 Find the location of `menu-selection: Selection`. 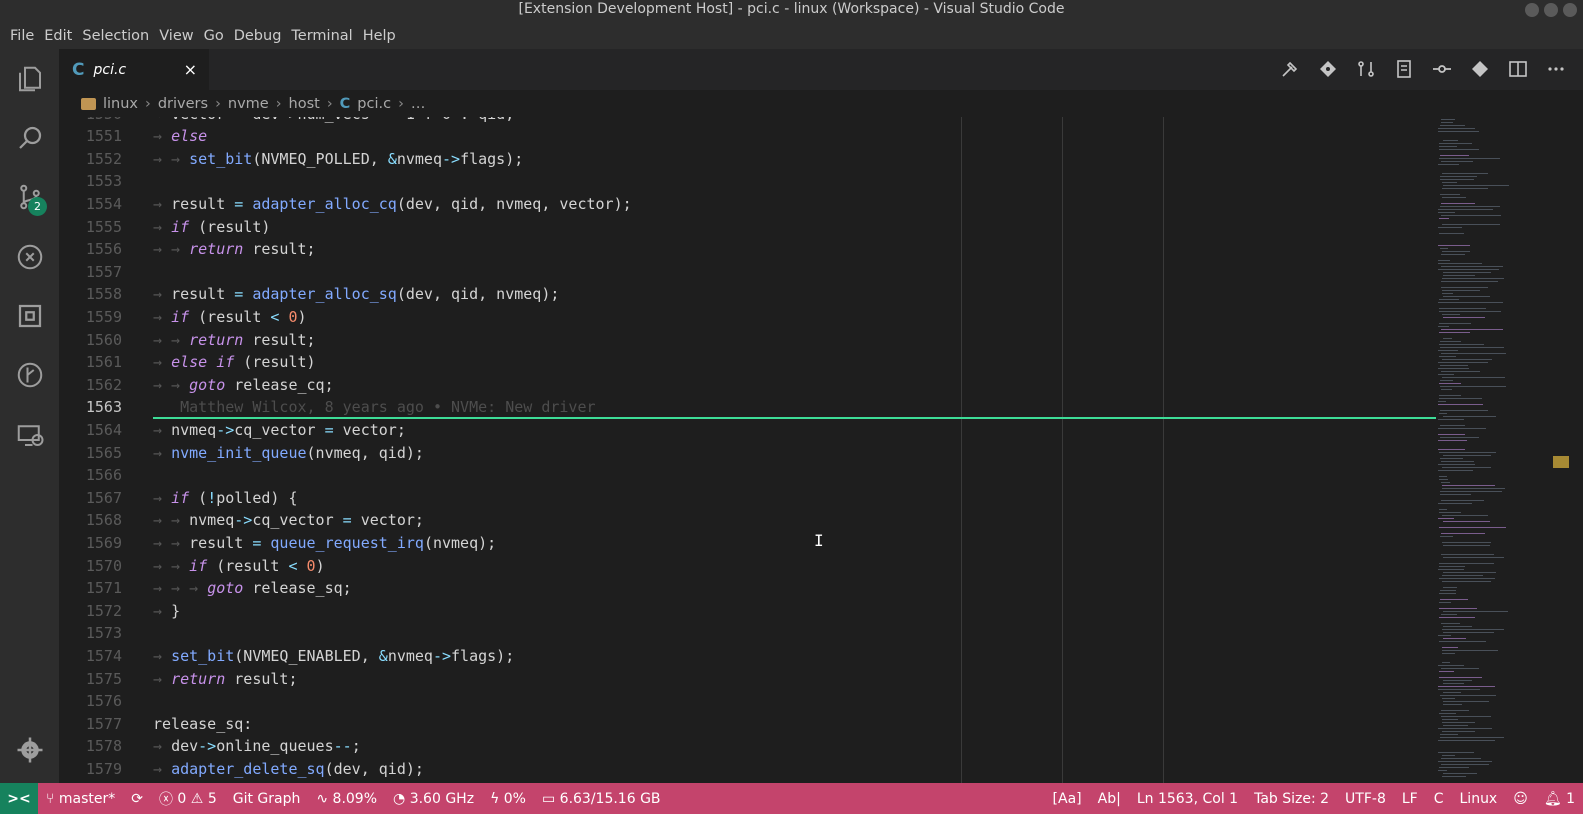

menu-selection: Selection is located at coordinates (115, 36).